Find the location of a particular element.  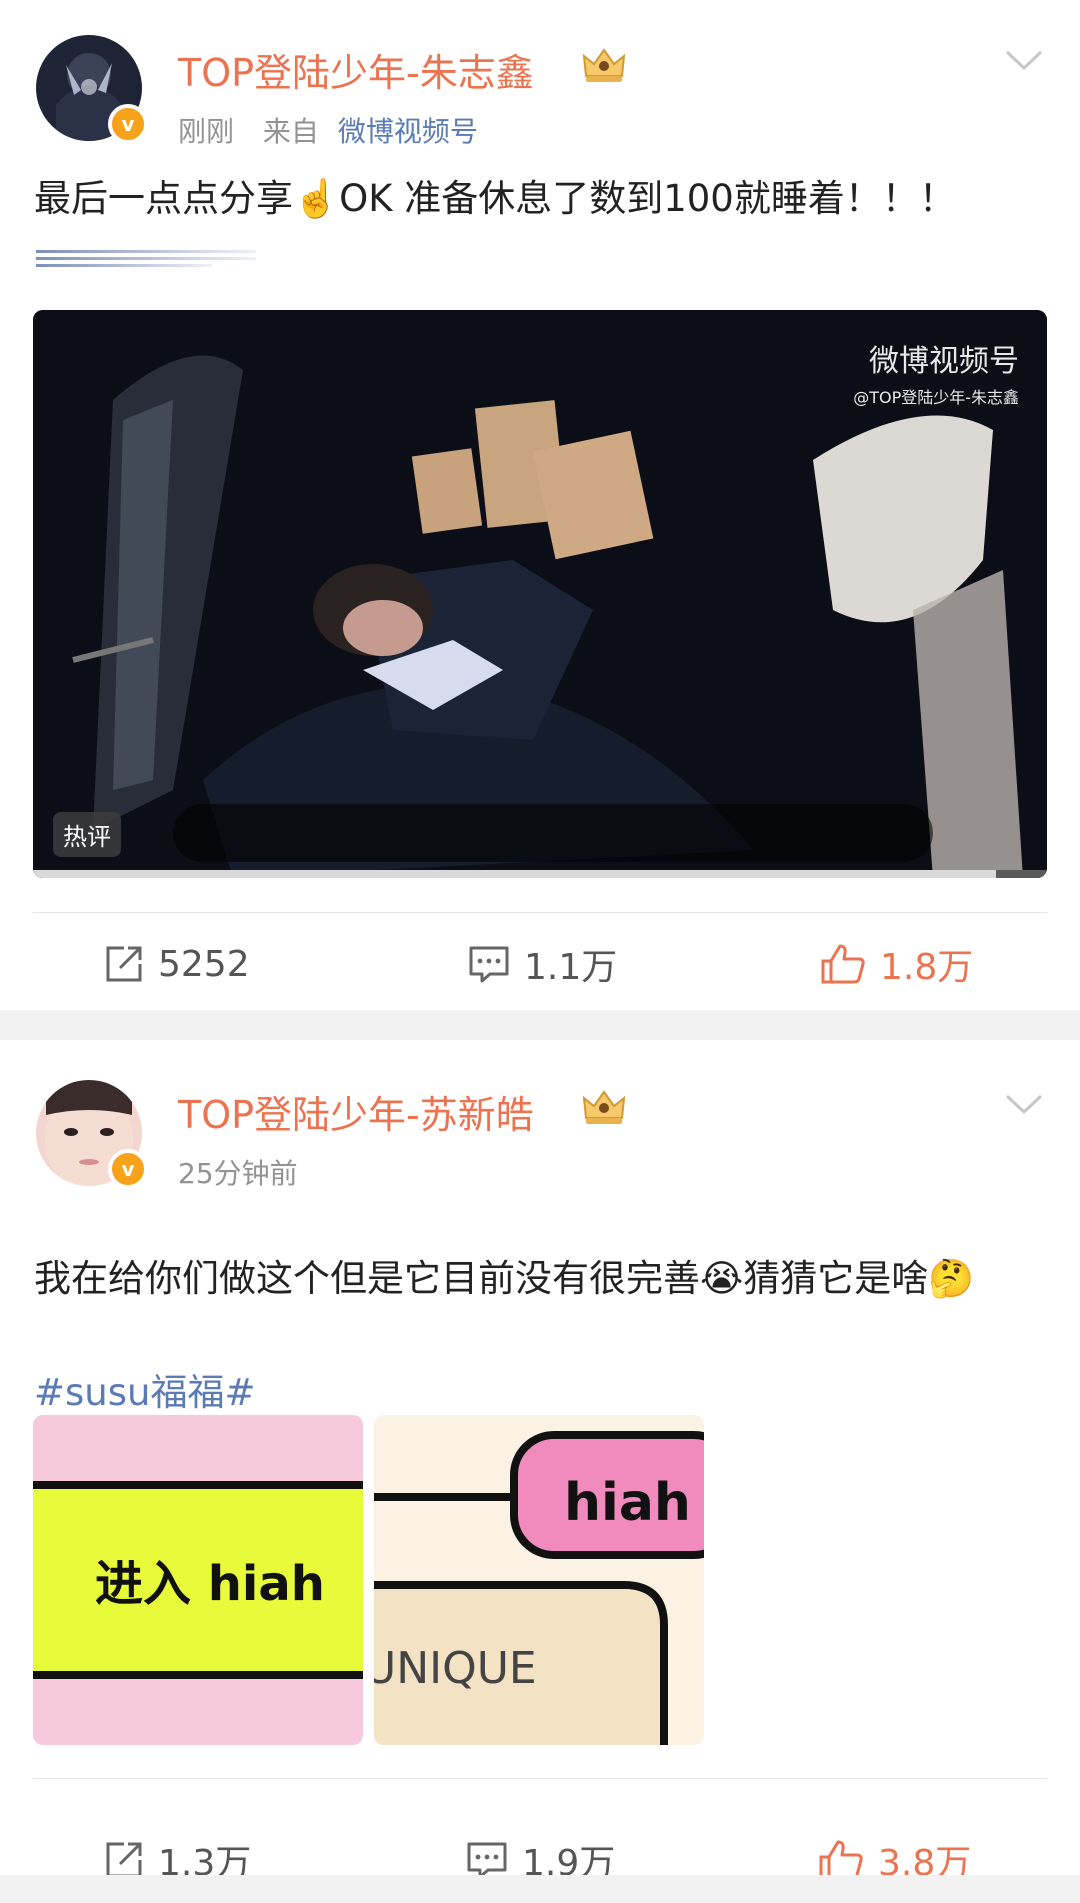

username: TOP登陆少年-苏新皓 is located at coordinates (356, 1111).